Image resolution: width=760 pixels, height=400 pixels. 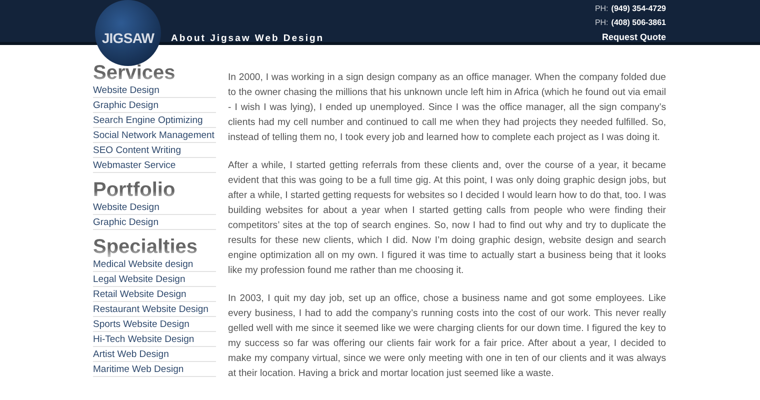 I want to click on sidebar-link: Legal Website Design, so click(x=154, y=279).